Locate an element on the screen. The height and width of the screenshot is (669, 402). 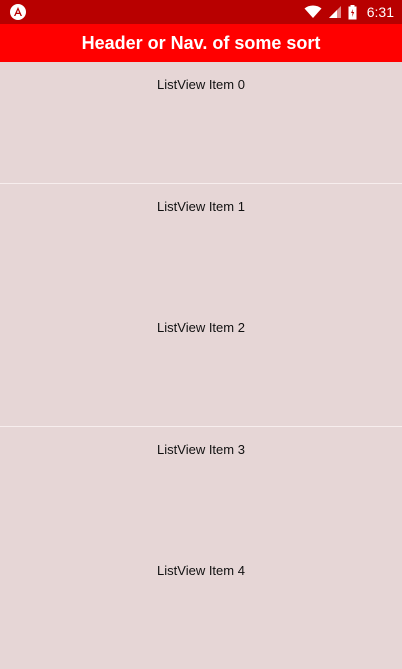
list-item-label: ListView Item 0 is located at coordinates (201, 84).